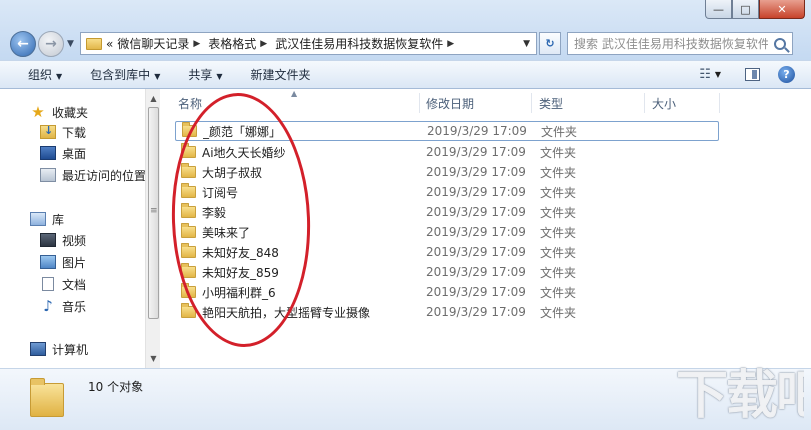  Describe the element at coordinates (232, 172) in the screenshot. I see `file-name: 大胡子叔叔` at that location.